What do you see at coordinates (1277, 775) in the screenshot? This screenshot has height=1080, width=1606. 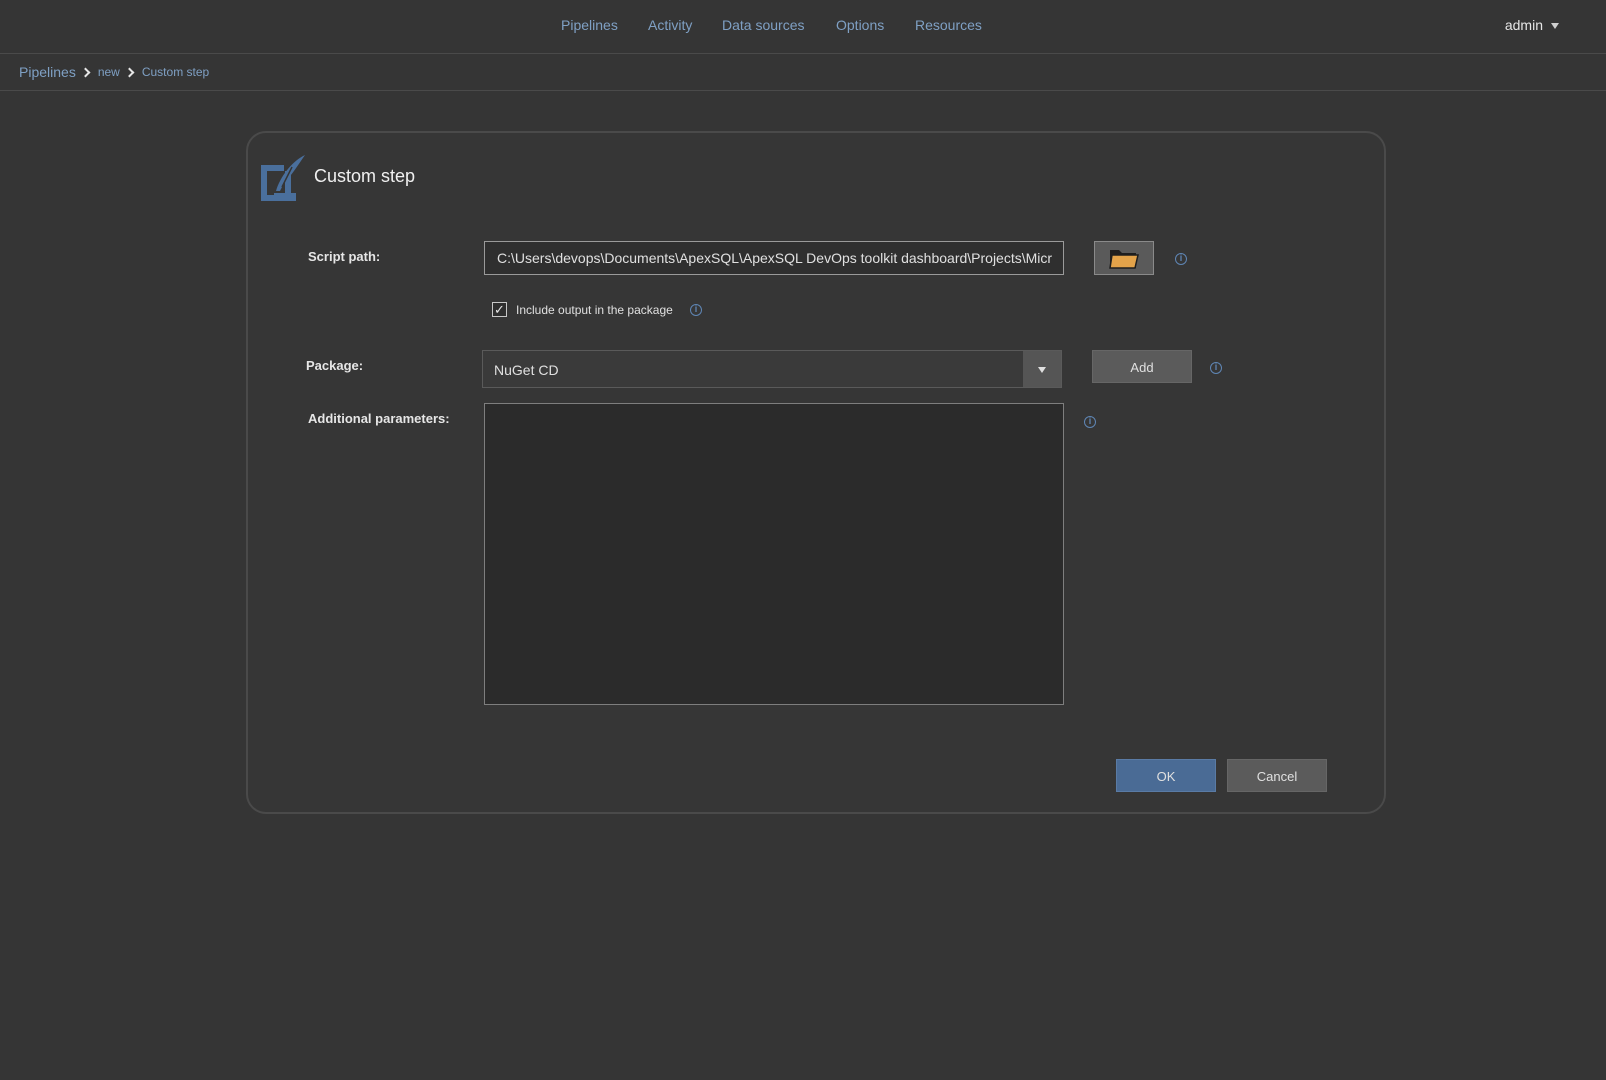 I see `cancel-button: Cancel` at bounding box center [1277, 775].